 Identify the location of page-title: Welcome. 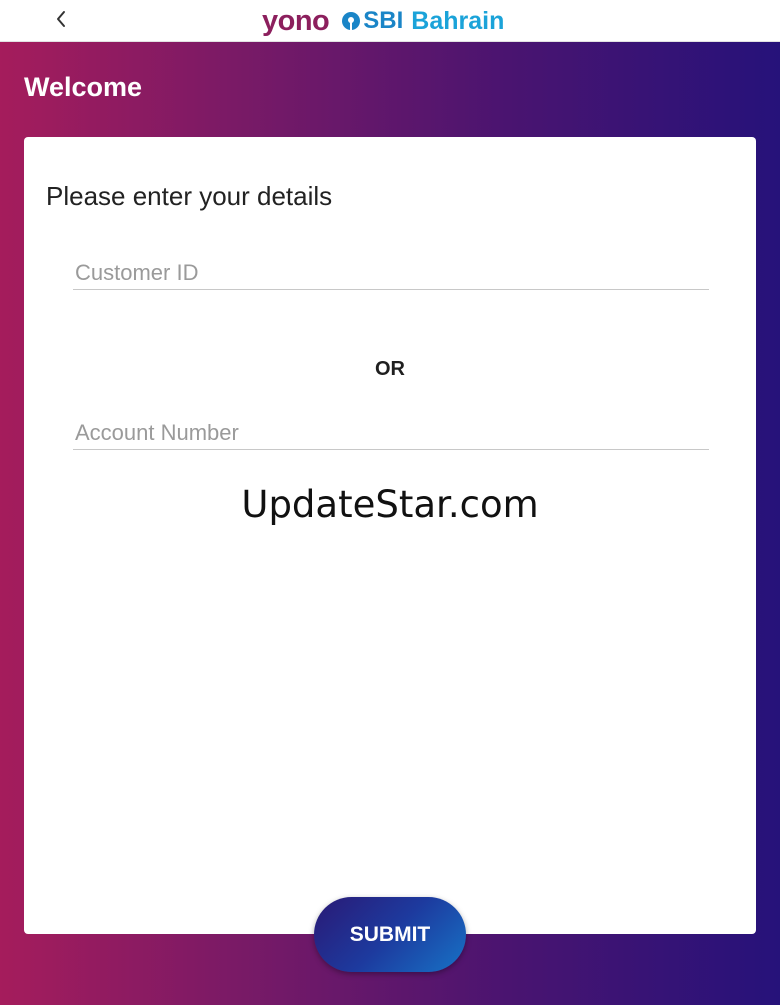
(83, 87).